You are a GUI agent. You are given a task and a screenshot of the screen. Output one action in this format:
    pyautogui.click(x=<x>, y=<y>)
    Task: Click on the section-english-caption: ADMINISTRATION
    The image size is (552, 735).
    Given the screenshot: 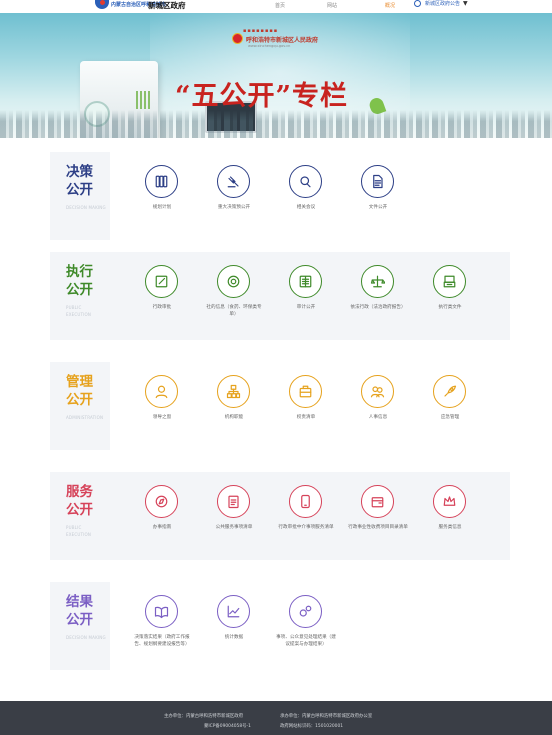 What is the action you would take?
    pyautogui.click(x=85, y=417)
    